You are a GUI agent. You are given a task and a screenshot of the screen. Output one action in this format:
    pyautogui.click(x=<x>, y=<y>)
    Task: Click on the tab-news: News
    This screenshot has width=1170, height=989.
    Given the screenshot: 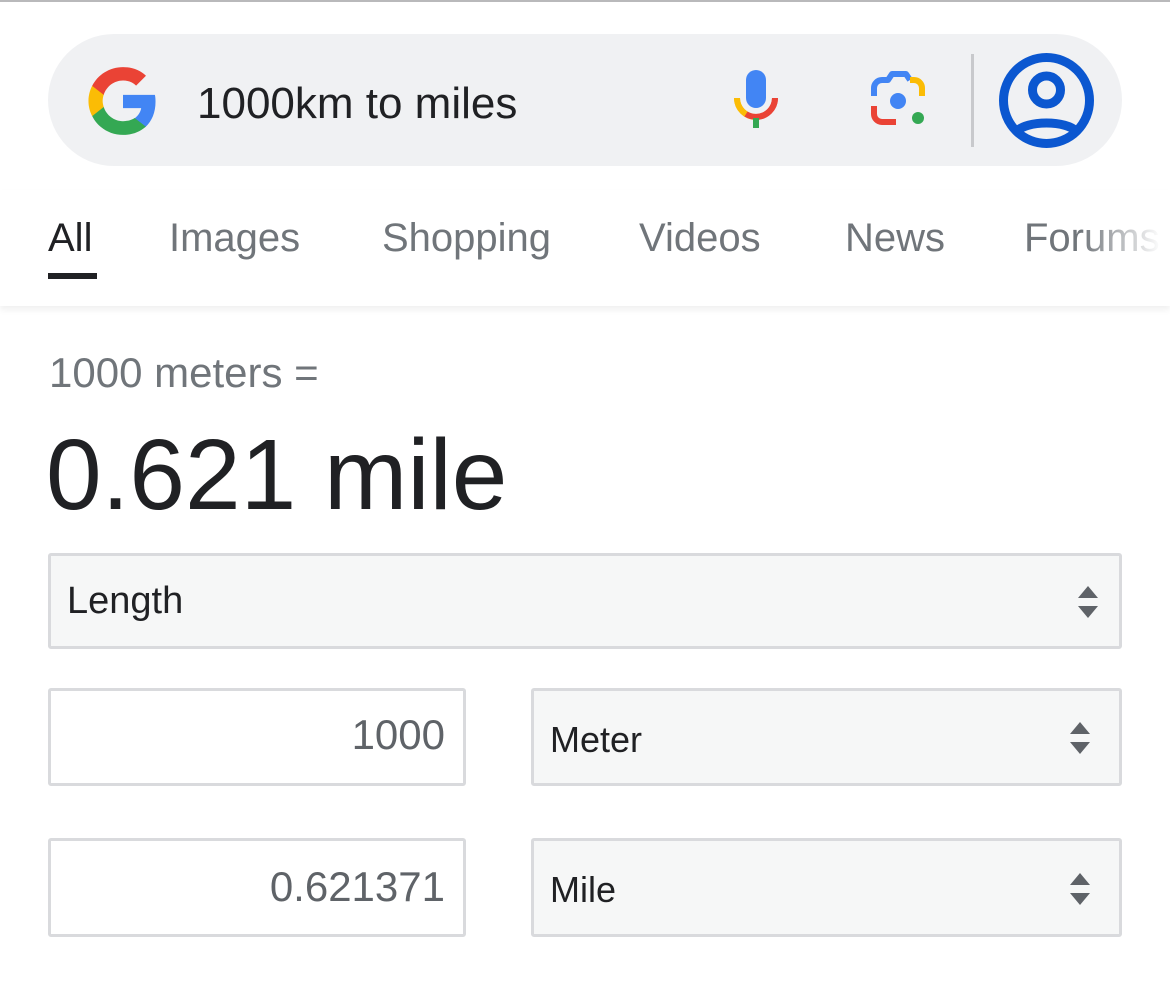 What is the action you would take?
    pyautogui.click(x=895, y=238)
    